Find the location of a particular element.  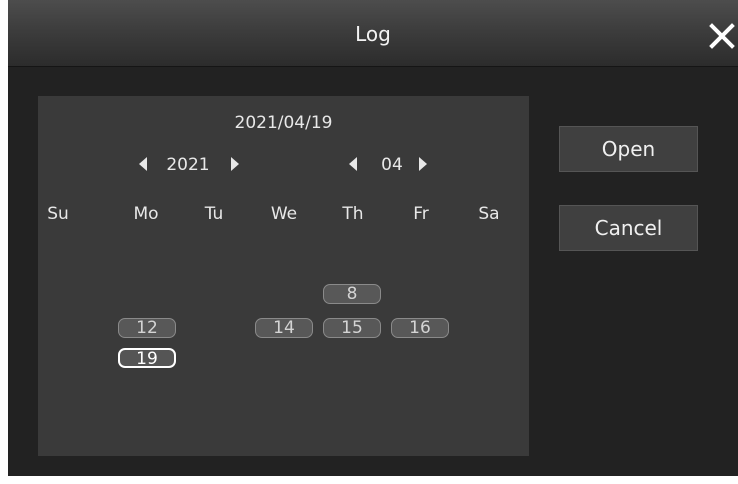

day-cell: 16 is located at coordinates (420, 328).